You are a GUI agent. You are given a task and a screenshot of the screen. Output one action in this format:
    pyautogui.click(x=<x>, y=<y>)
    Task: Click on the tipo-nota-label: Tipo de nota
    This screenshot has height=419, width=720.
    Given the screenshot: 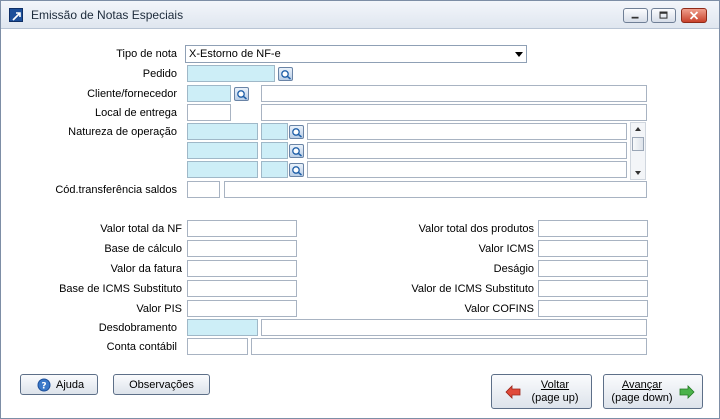 What is the action you would take?
    pyautogui.click(x=146, y=54)
    